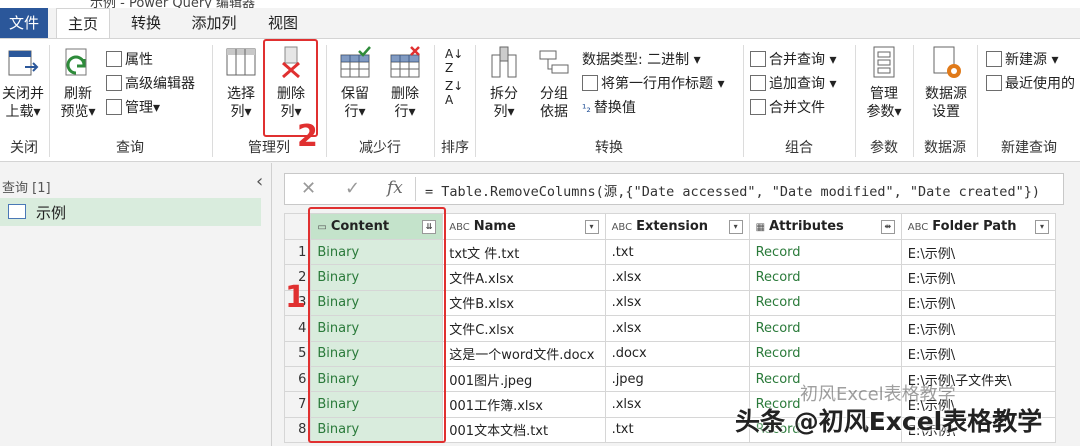 Image resolution: width=1080 pixels, height=446 pixels. What do you see at coordinates (918, 227) in the screenshot?
I see `text-type-icon: ABC` at bounding box center [918, 227].